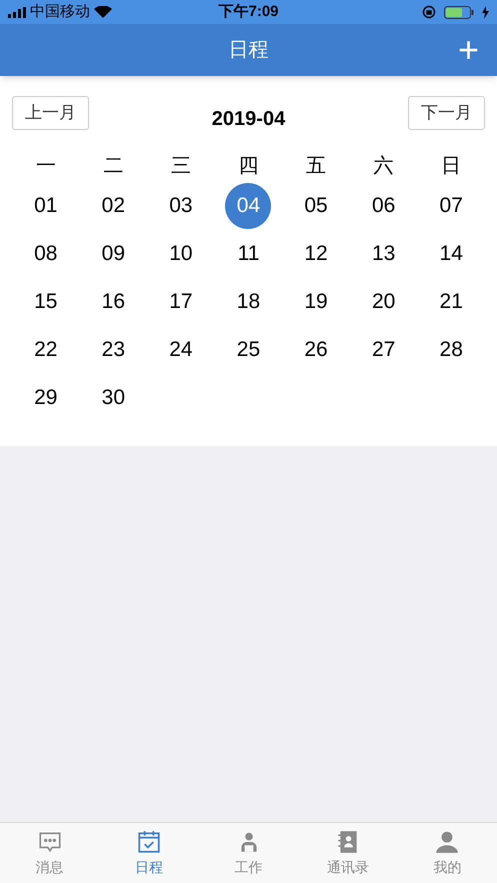  Describe the element at coordinates (316, 302) in the screenshot. I see `day-cell: 19` at that location.